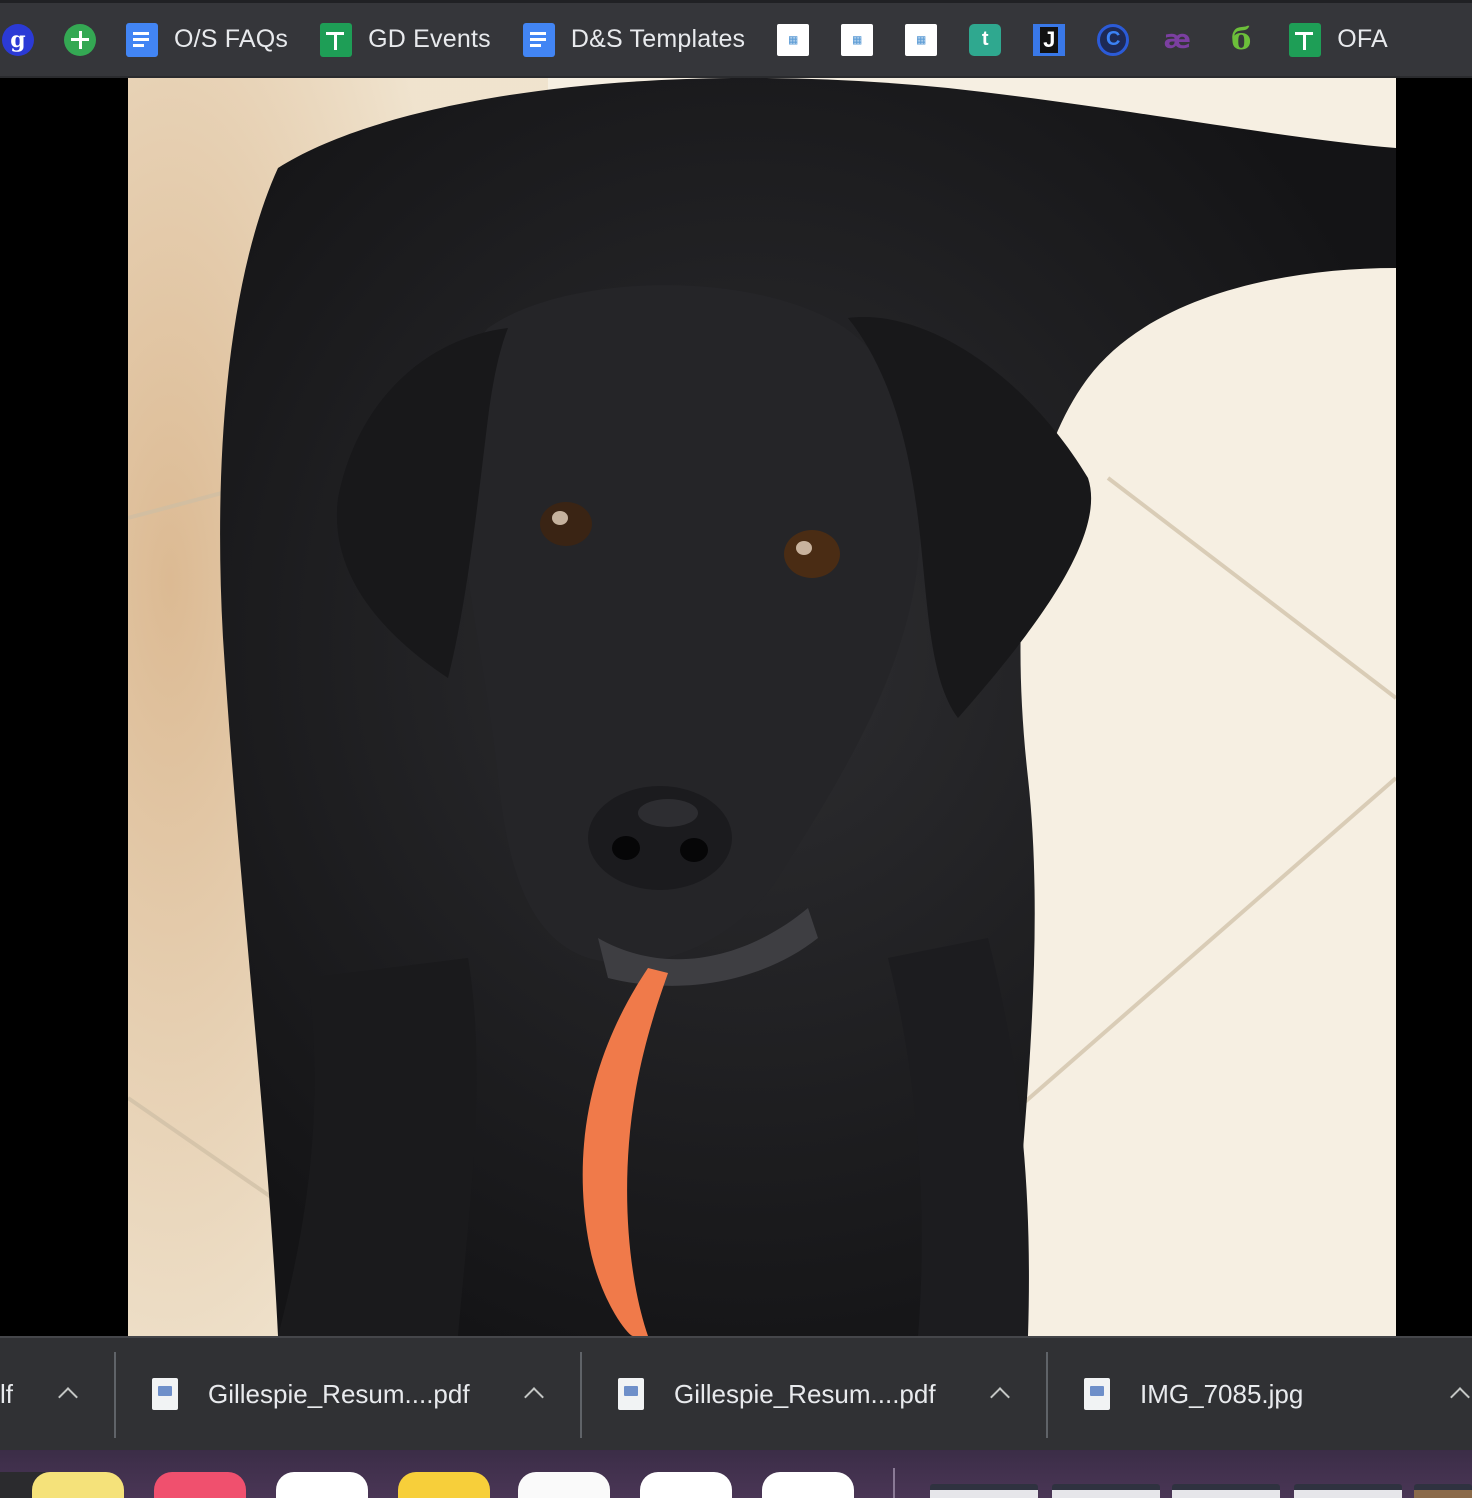 The width and height of the screenshot is (1472, 1498). I want to click on bookmark-label: O/S FAQs, so click(231, 39).